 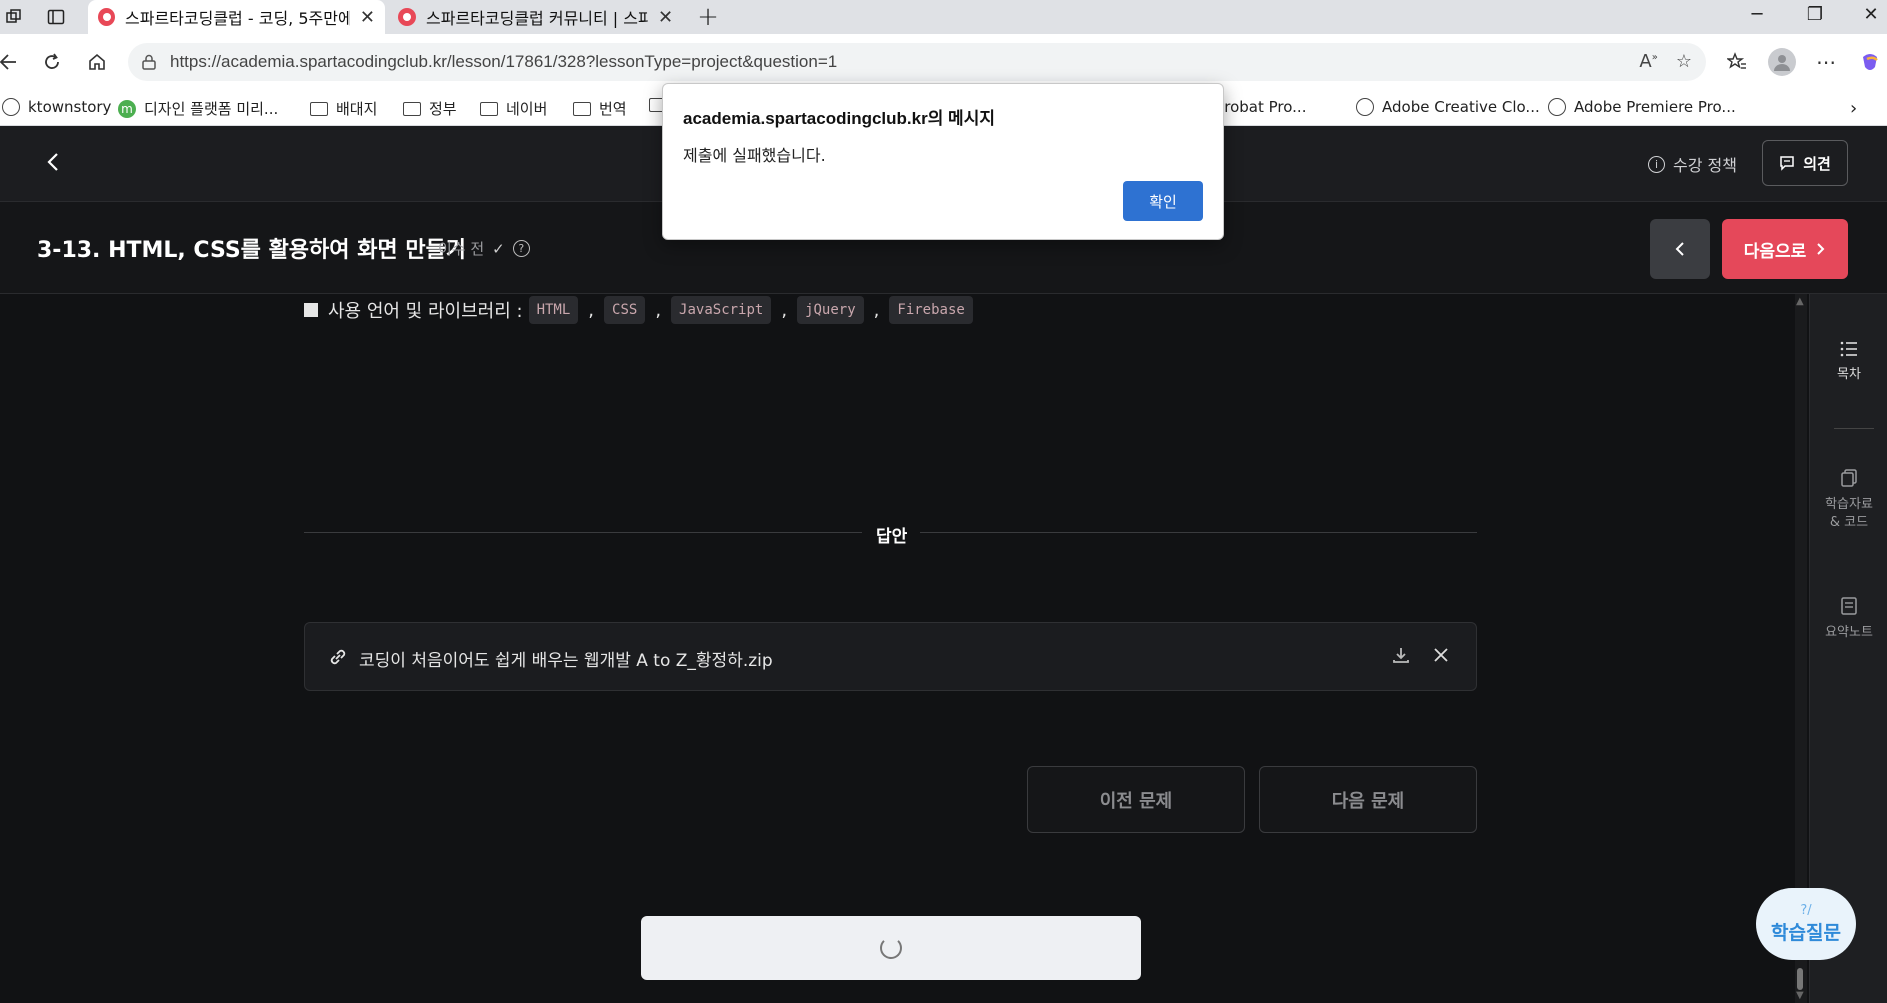 I want to click on course-policy-label: 수강 정책, so click(x=1705, y=165).